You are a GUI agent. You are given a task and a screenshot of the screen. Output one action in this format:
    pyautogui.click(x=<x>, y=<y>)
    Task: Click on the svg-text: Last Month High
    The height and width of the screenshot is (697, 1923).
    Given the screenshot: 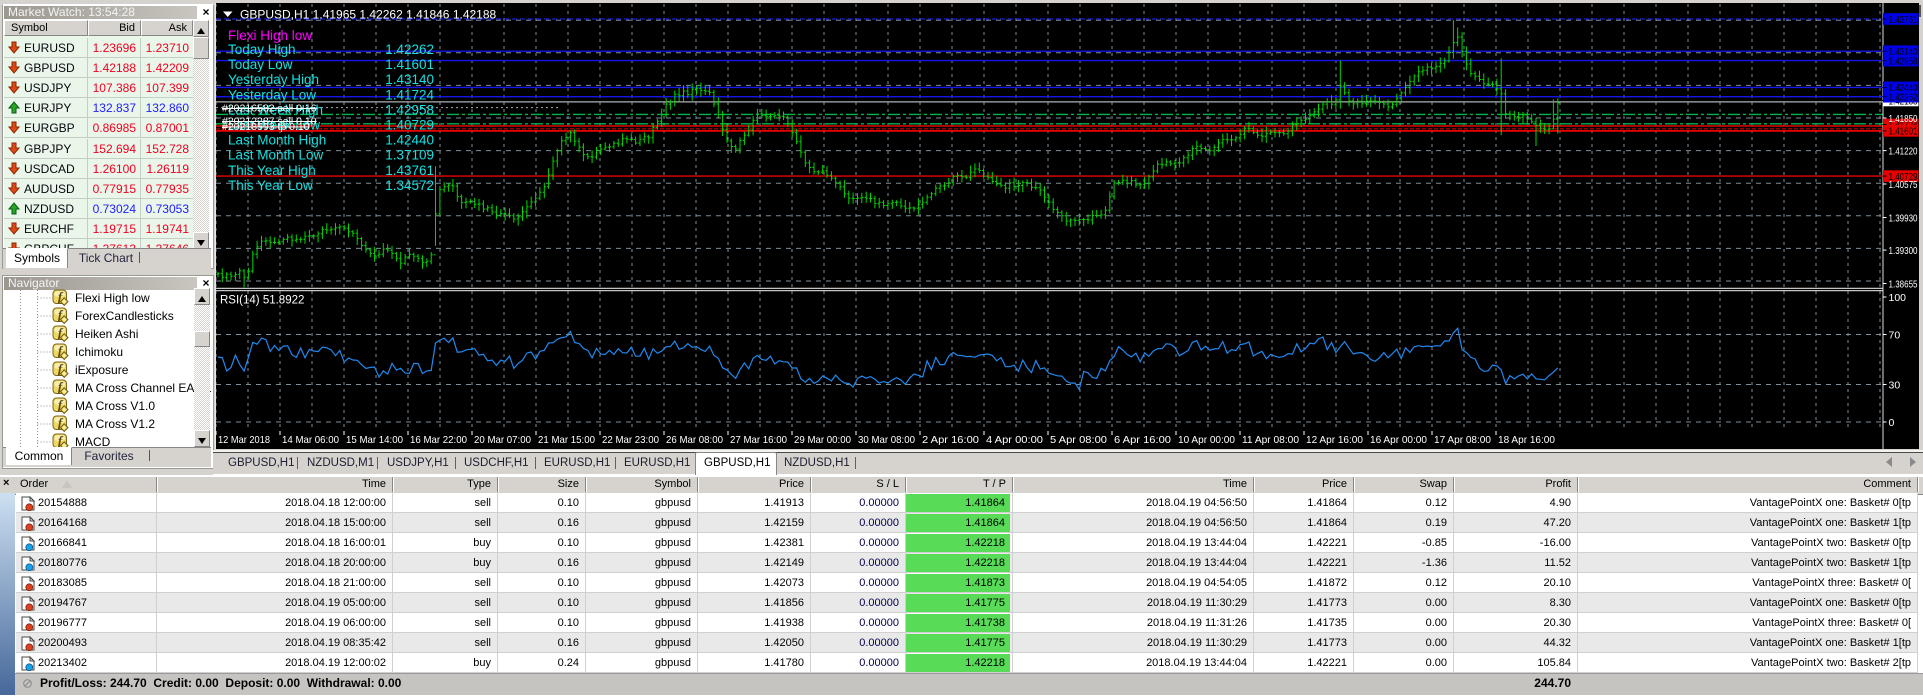 What is the action you would take?
    pyautogui.click(x=277, y=140)
    